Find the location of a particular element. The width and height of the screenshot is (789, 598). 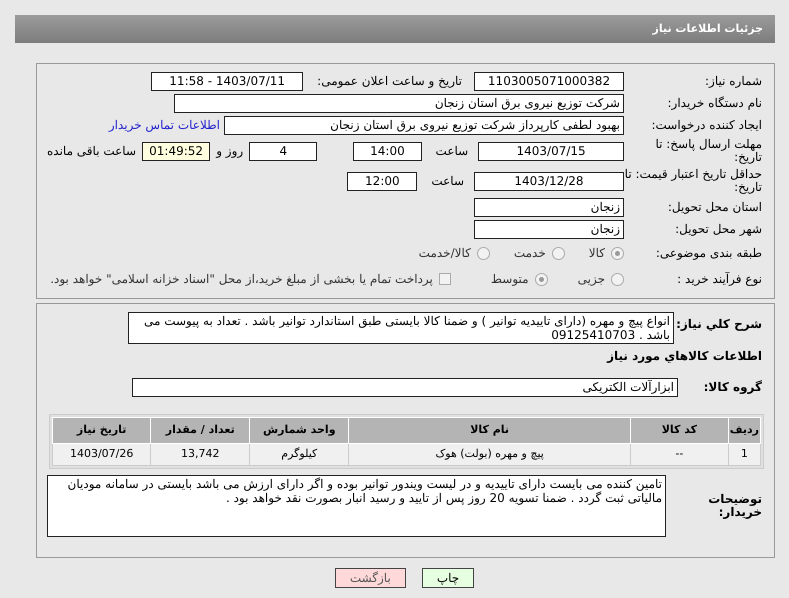

table-cell: -- is located at coordinates (679, 455).